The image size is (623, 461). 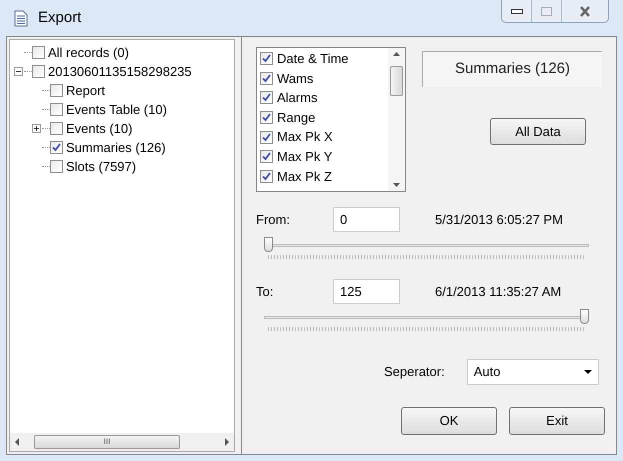 I want to click on close-icon, so click(x=585, y=11).